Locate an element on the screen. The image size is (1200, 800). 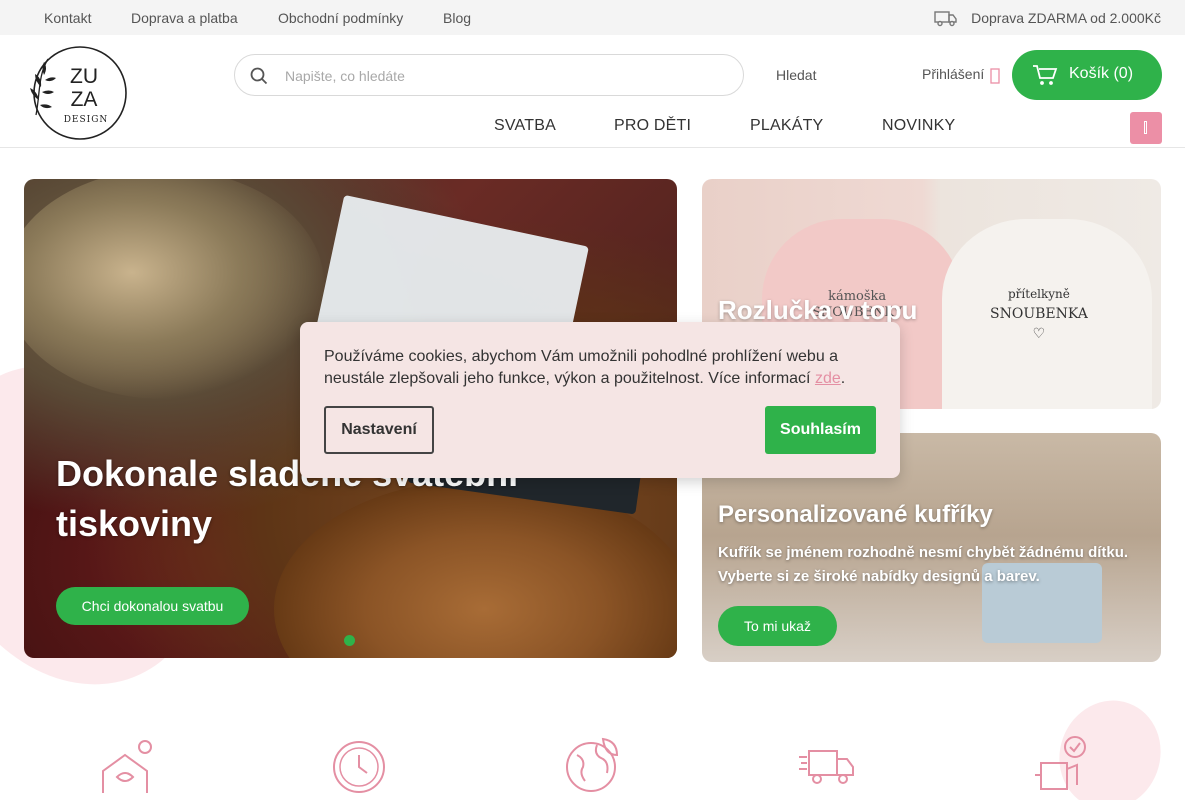
menu-toggle-button is located at coordinates (1146, 128).